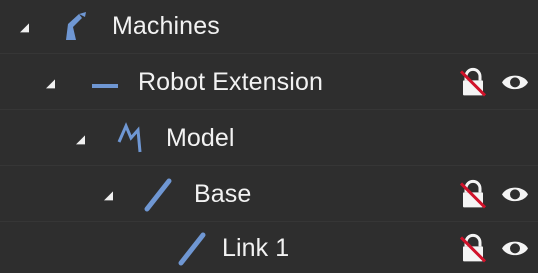  I want to click on extension-line-icon, so click(105, 83).